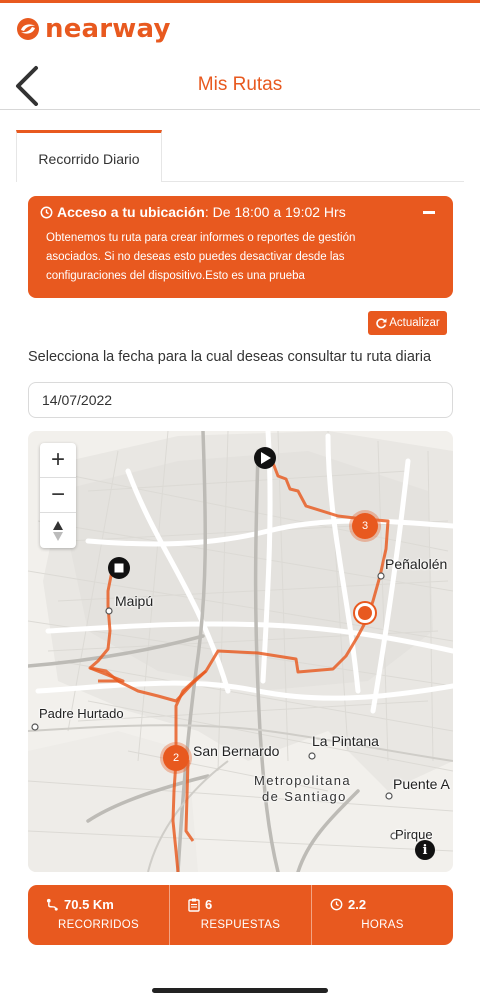  I want to click on alert-title: Acceso a tu ubicación, so click(131, 212).